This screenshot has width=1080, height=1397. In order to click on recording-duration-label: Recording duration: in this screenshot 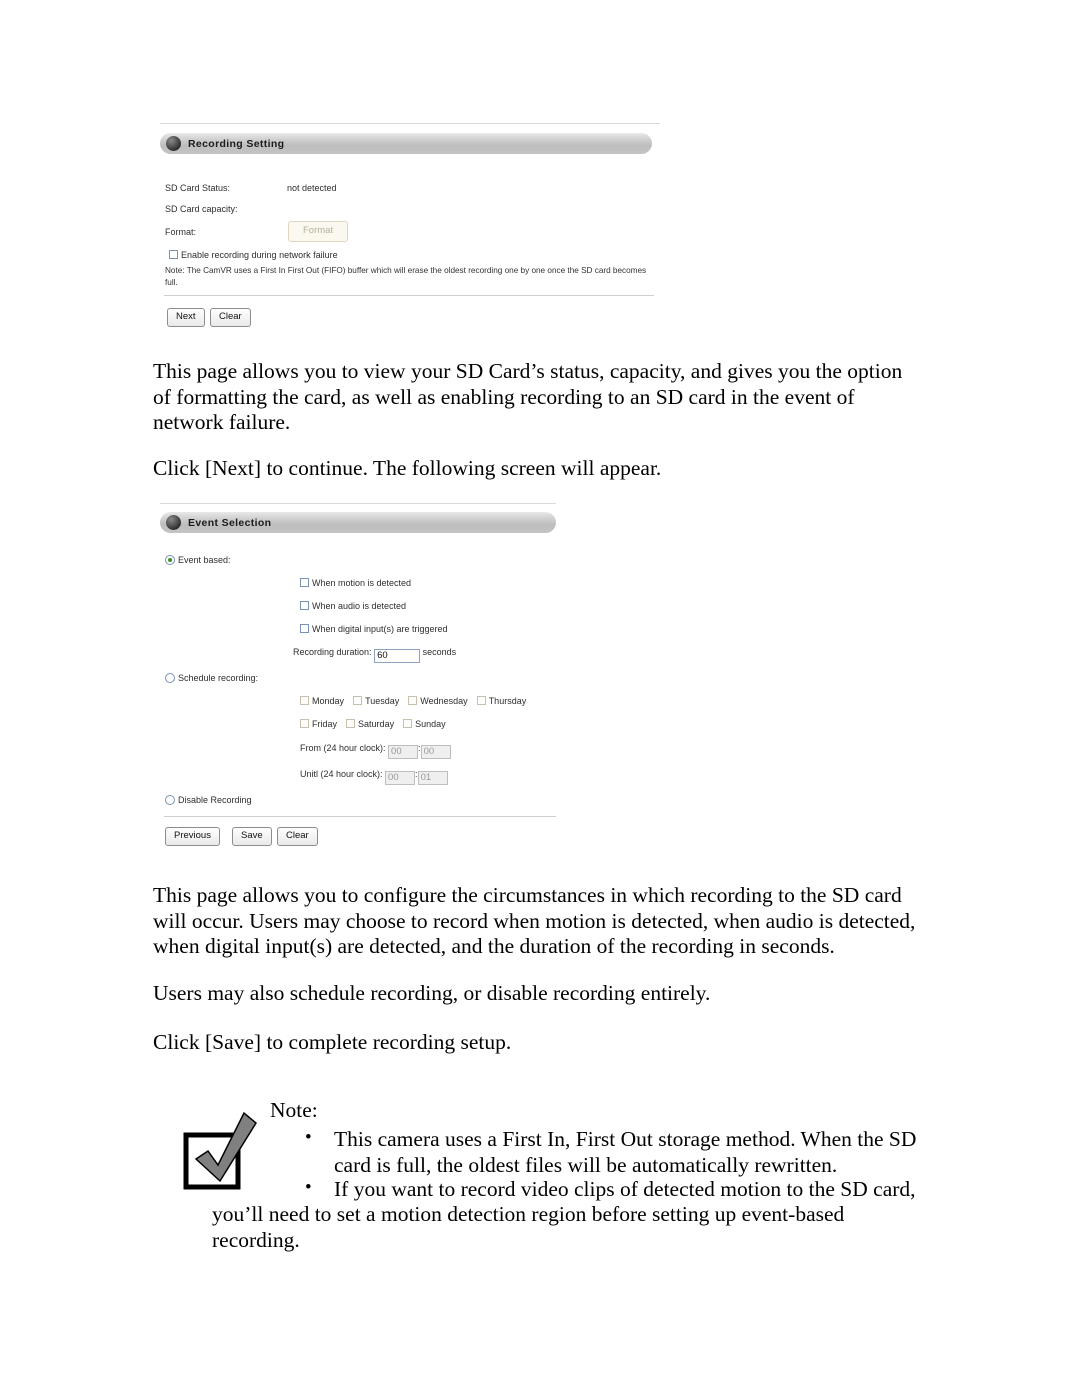, I will do `click(332, 652)`.